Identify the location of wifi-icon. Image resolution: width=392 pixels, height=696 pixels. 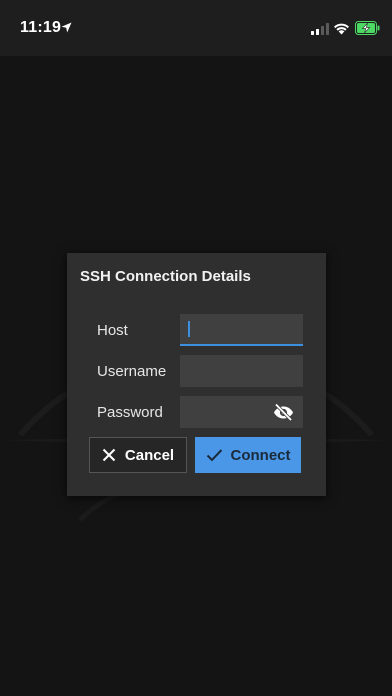
(341, 29).